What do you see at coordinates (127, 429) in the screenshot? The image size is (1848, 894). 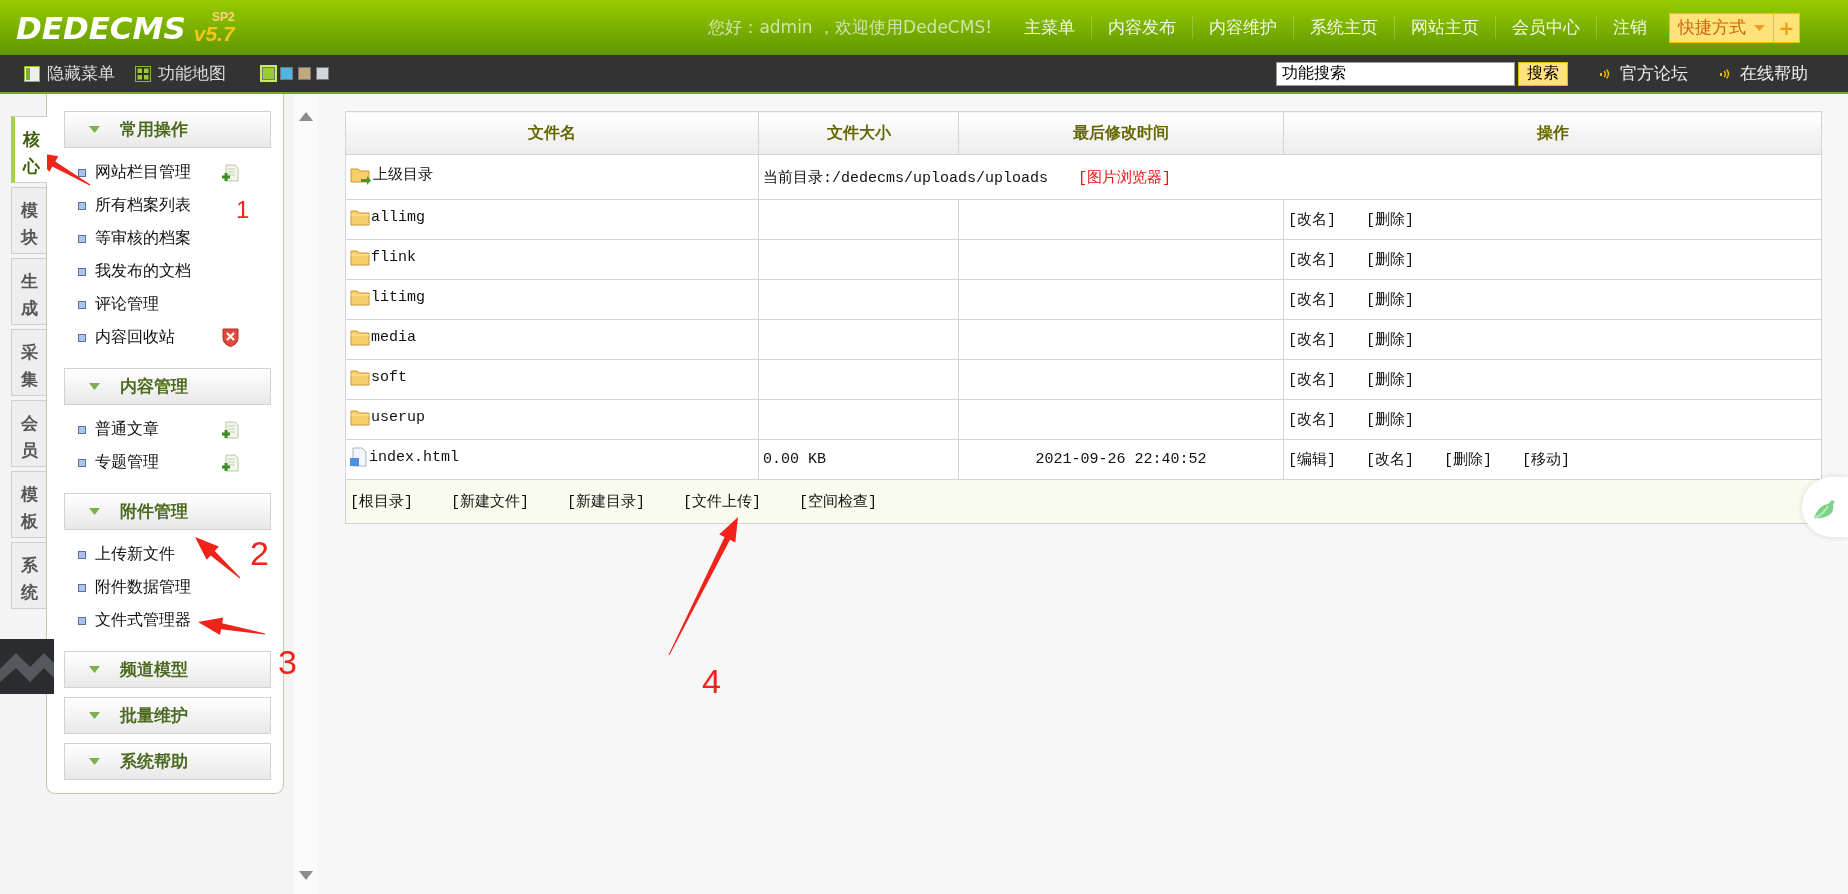 I see `menu-item: 普通文章` at bounding box center [127, 429].